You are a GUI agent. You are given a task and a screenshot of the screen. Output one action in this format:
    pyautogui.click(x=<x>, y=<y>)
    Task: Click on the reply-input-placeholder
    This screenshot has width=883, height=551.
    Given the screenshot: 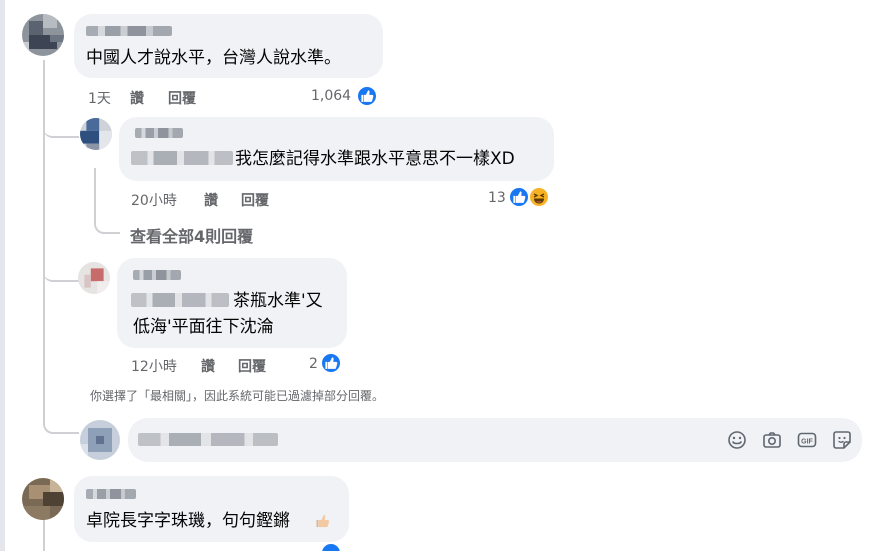 What is the action you would take?
    pyautogui.click(x=208, y=439)
    